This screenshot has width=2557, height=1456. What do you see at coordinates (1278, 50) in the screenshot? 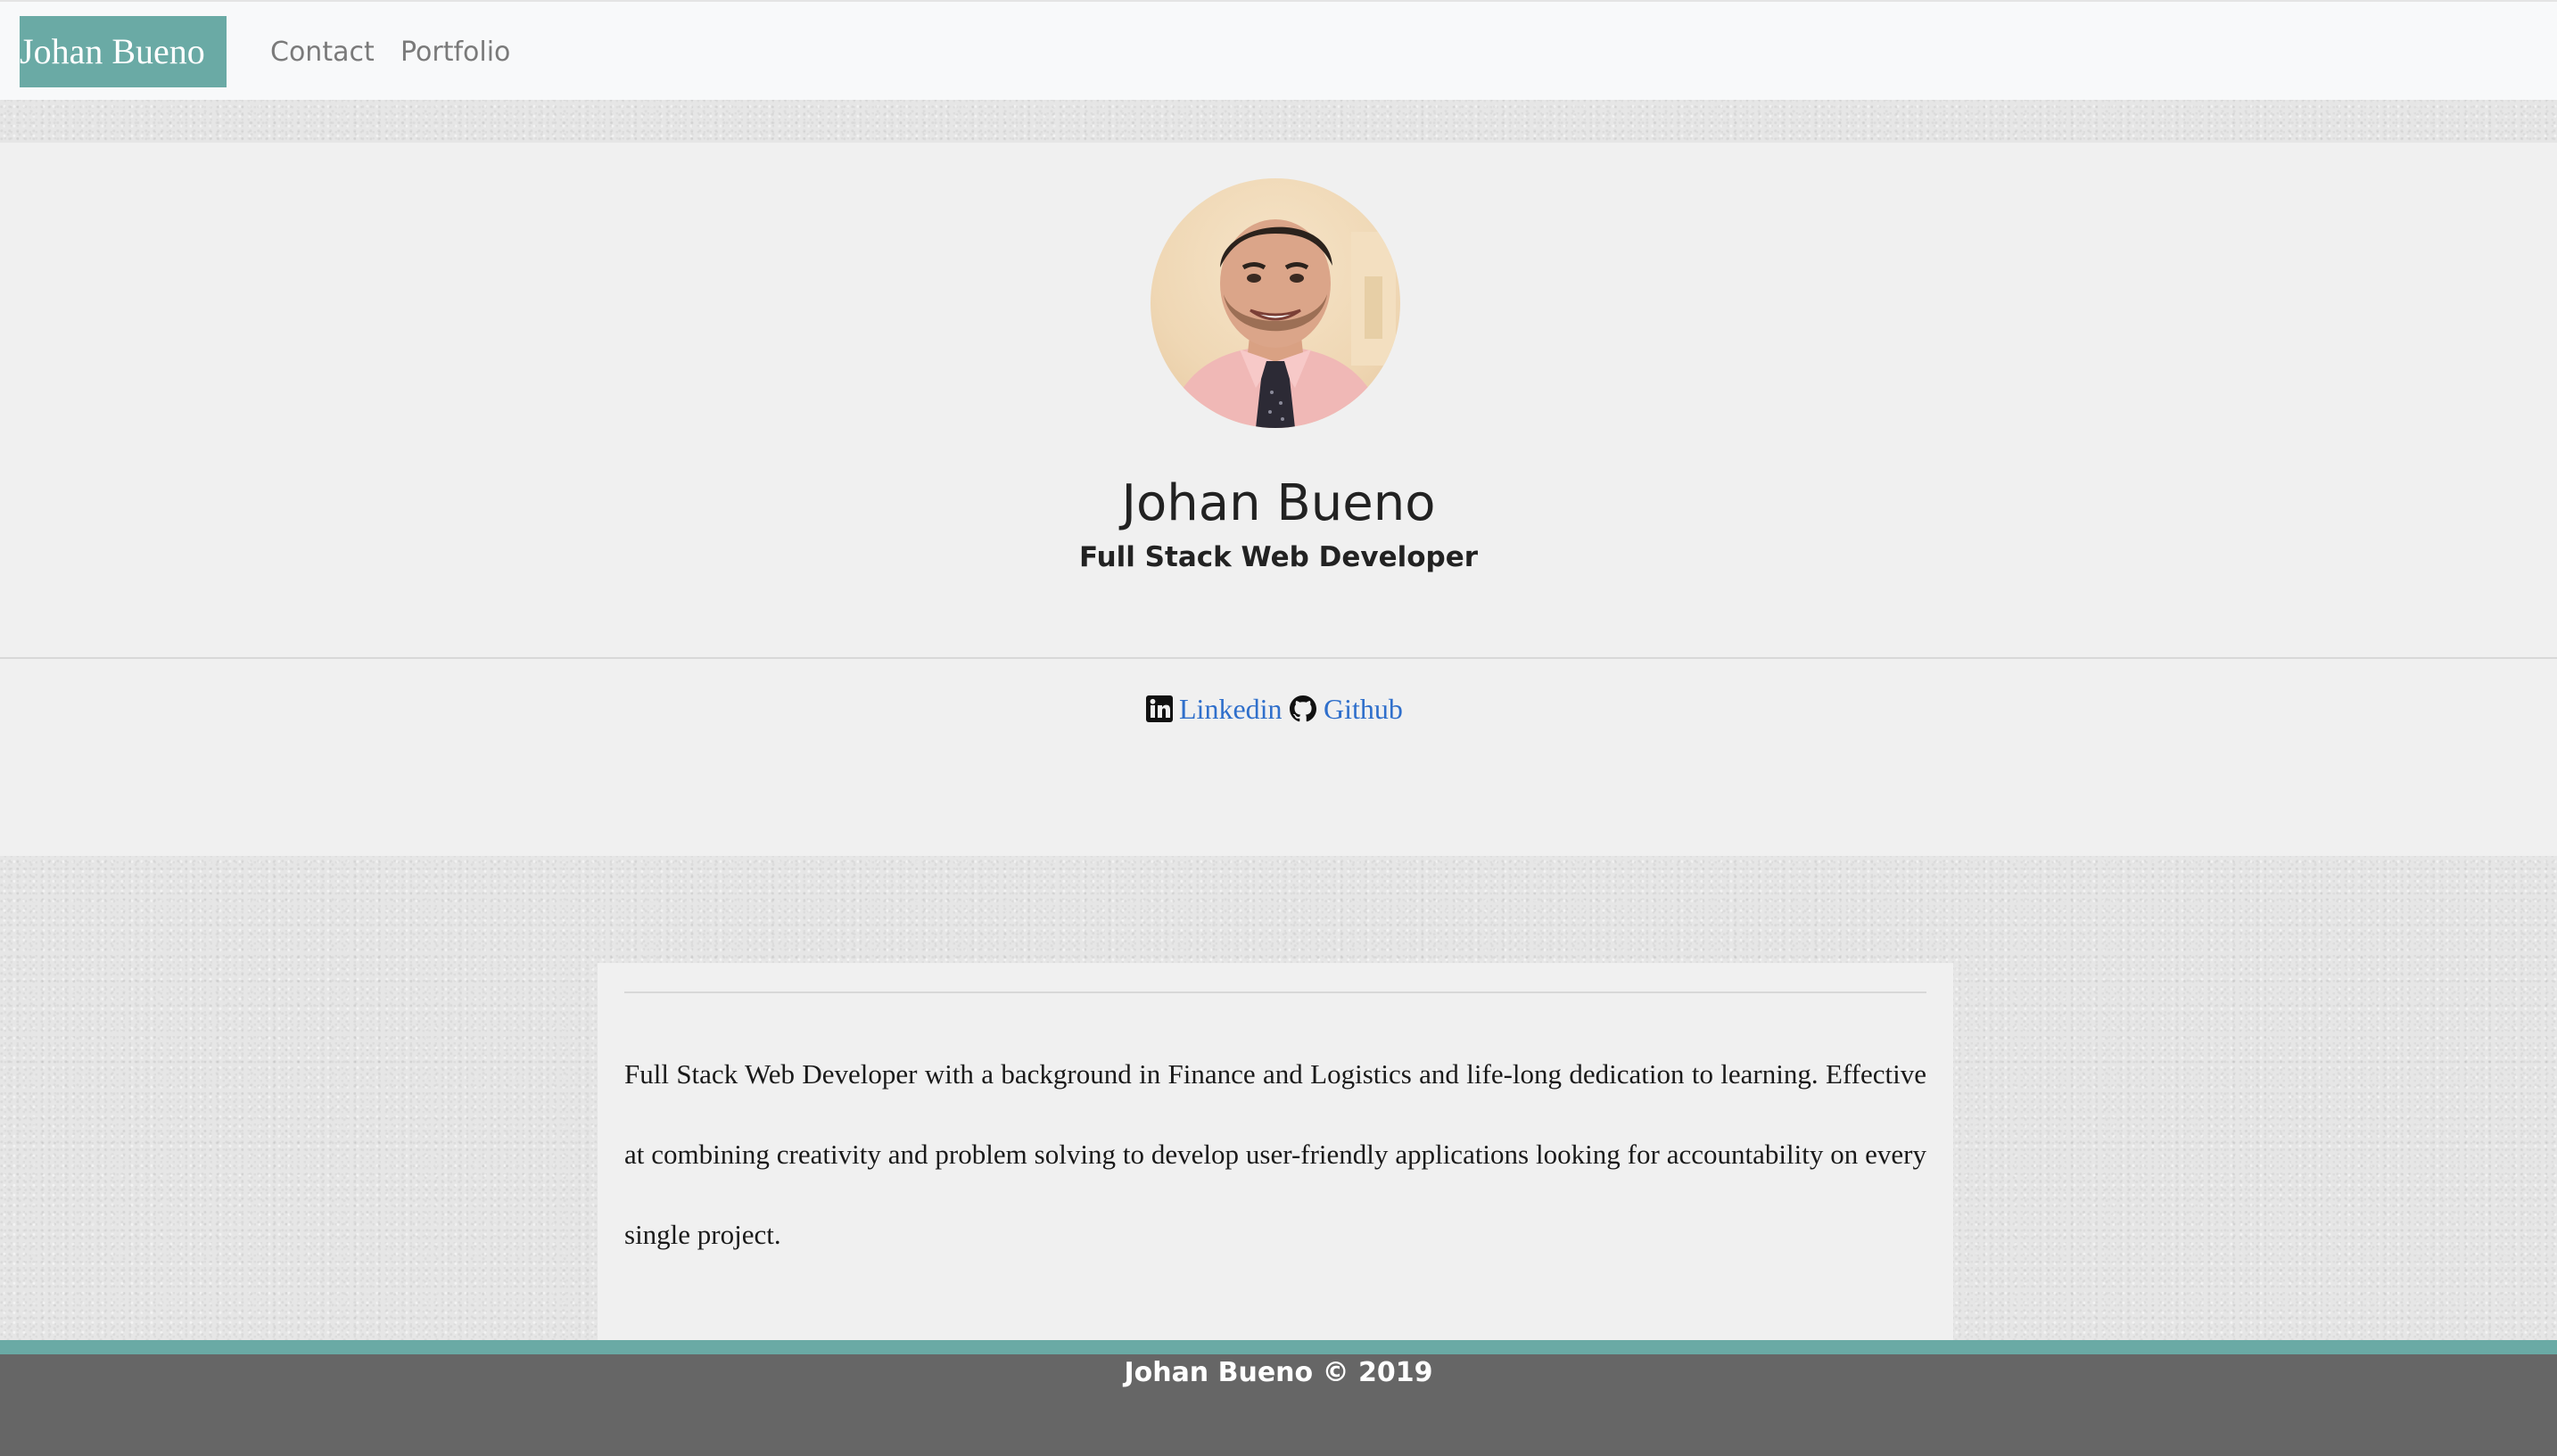
I see `navbar: Johan Bueno Contact Portfolio` at bounding box center [1278, 50].